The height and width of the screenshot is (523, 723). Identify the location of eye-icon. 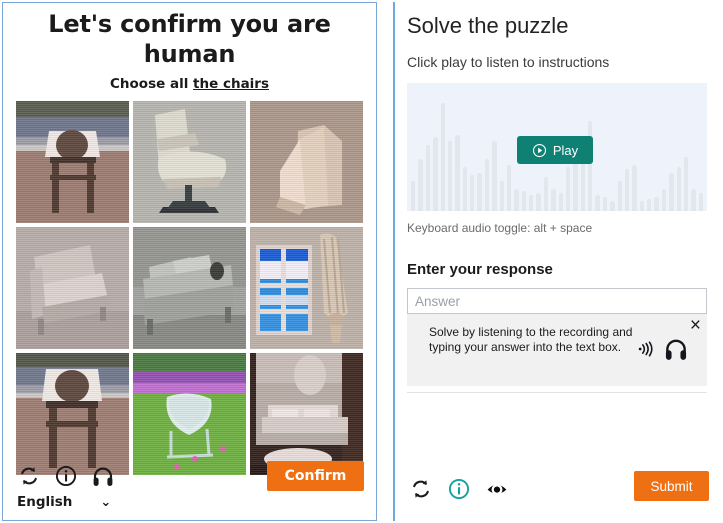
(497, 489).